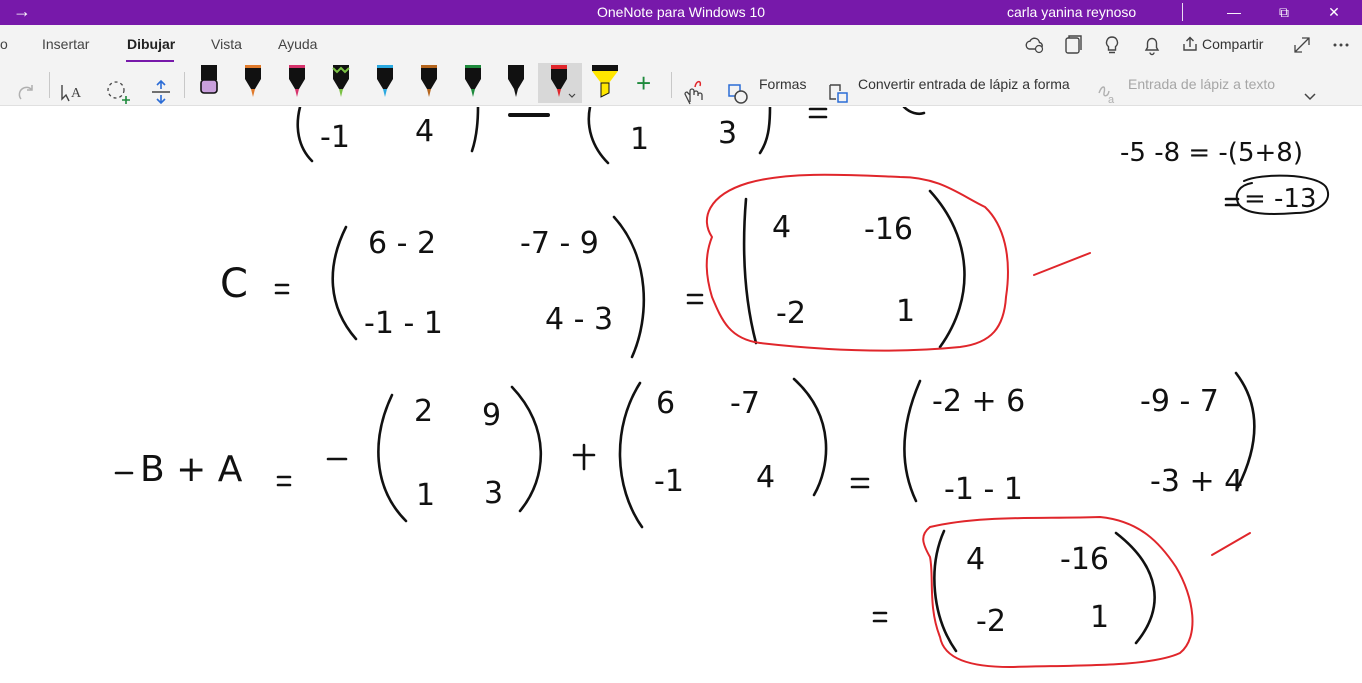  Describe the element at coordinates (1302, 45) in the screenshot. I see `expand-icon` at that location.